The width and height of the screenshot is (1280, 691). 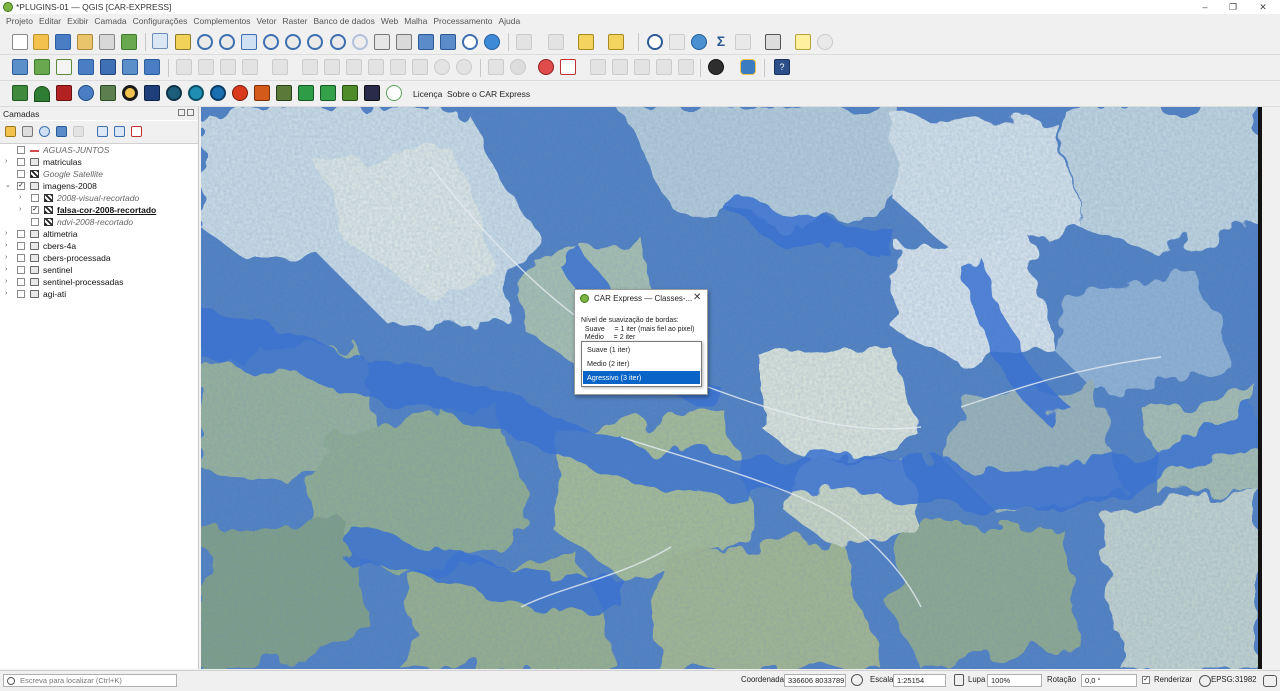 I want to click on menu-banco-de-dados: Banco de dados, so click(x=343, y=21).